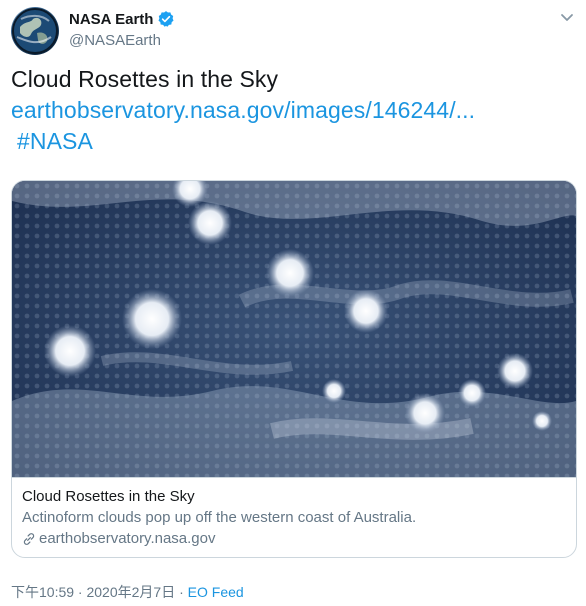 The width and height of the screenshot is (586, 606). What do you see at coordinates (29, 539) in the screenshot?
I see `link-icon` at bounding box center [29, 539].